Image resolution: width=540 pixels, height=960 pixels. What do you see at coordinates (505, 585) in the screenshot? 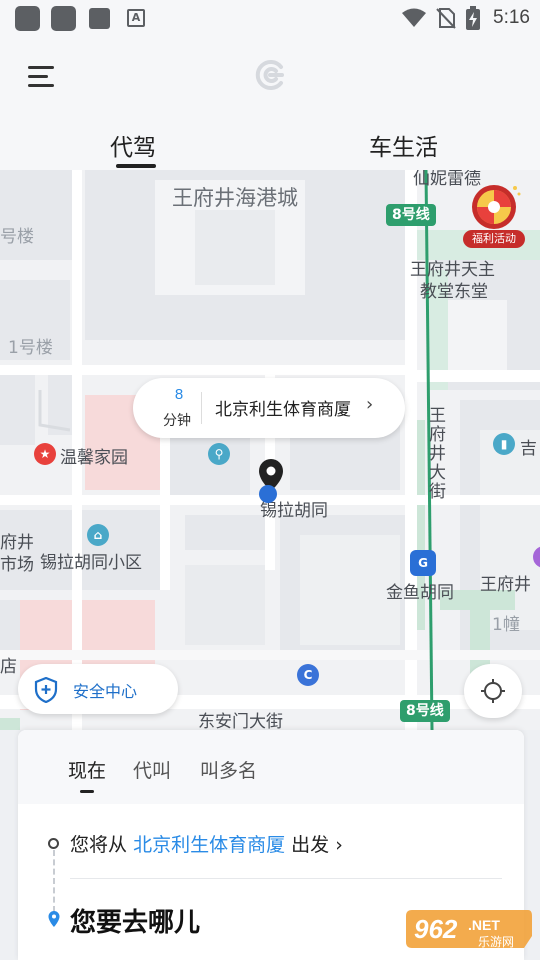
I see `map-label: 王府井` at bounding box center [505, 585].